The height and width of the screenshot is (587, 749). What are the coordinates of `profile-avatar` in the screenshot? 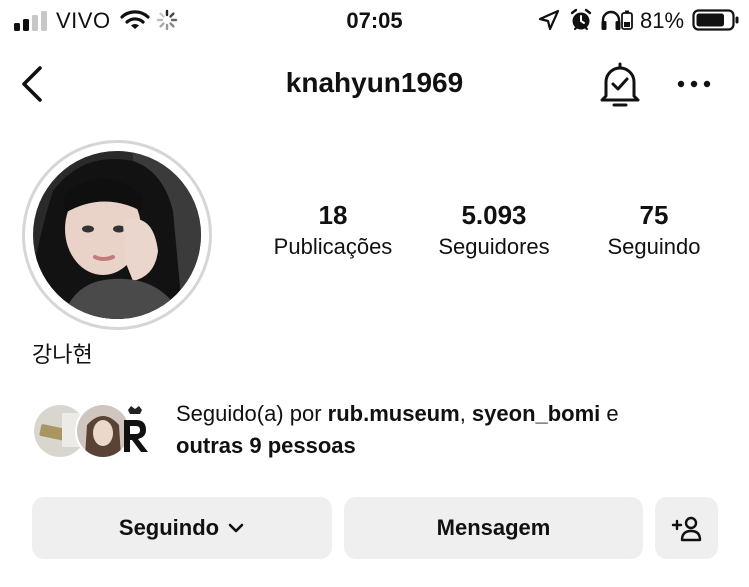 It's located at (117, 235).